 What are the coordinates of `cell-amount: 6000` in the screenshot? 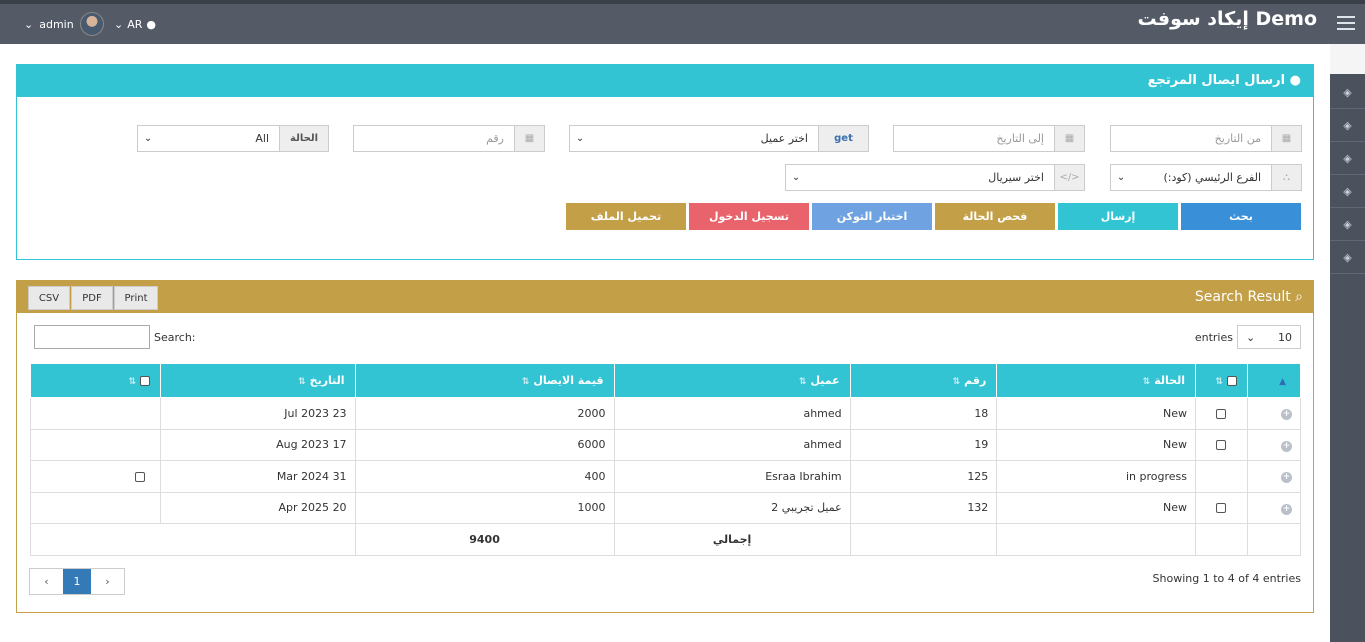 It's located at (484, 444).